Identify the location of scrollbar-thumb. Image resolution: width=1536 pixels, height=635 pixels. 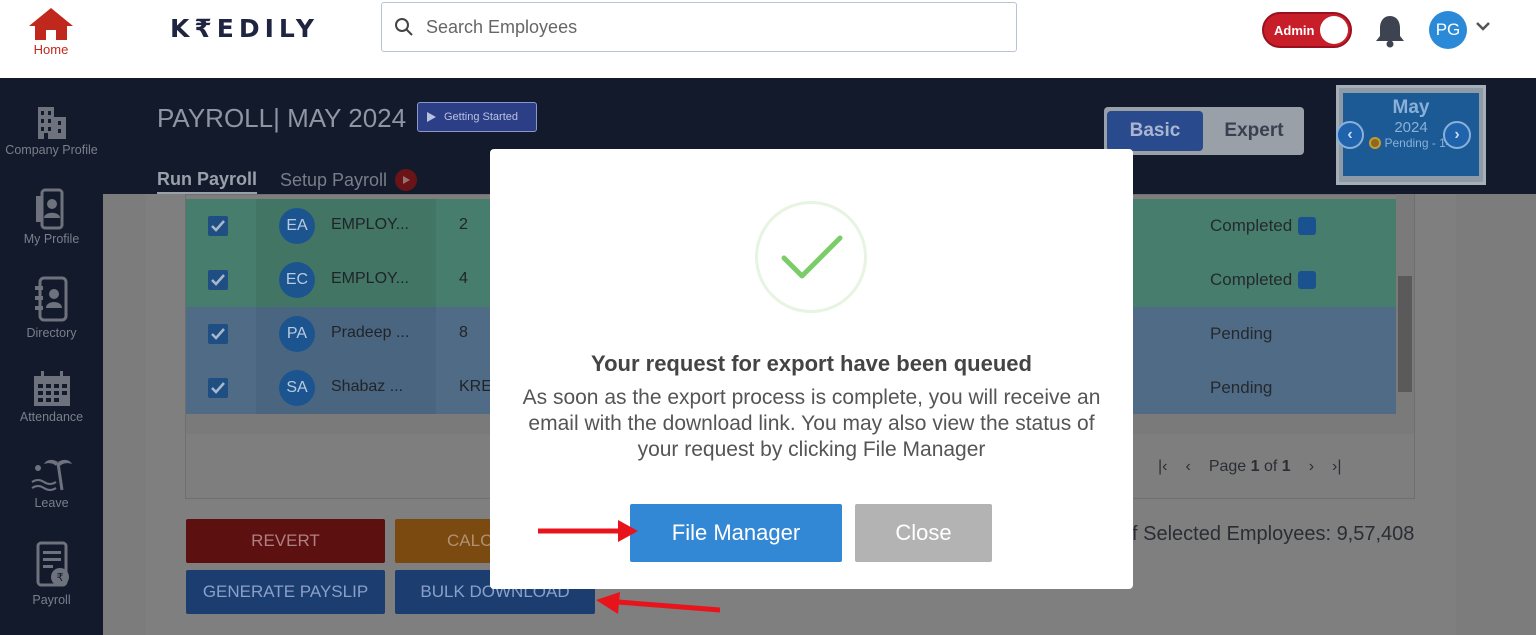
(1405, 334).